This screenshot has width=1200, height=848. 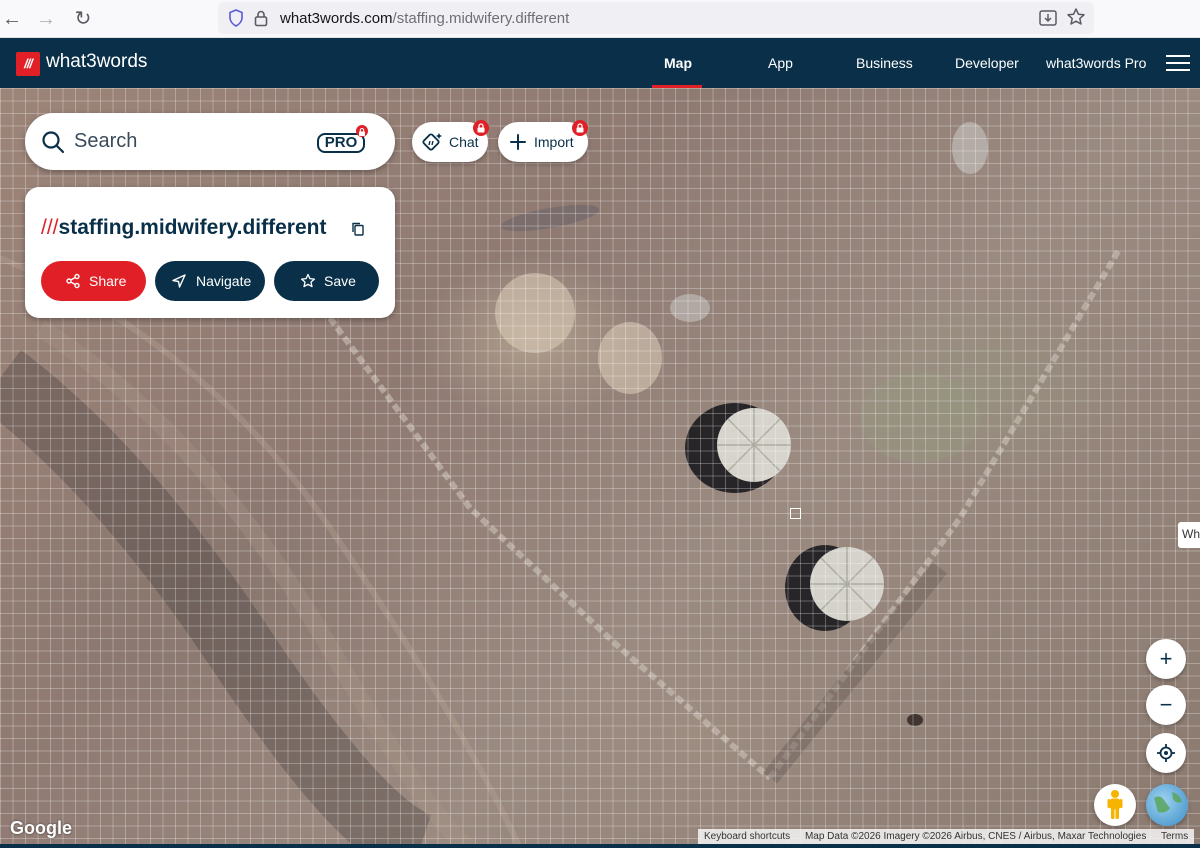 What do you see at coordinates (340, 281) in the screenshot?
I see `save-label: Save` at bounding box center [340, 281].